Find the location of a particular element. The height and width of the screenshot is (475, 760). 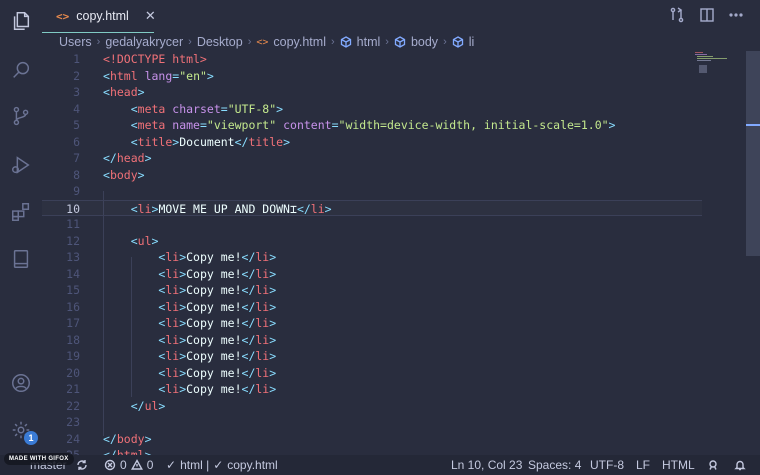

tab-copy-html: <> copy.html ✕ is located at coordinates (99, 16).